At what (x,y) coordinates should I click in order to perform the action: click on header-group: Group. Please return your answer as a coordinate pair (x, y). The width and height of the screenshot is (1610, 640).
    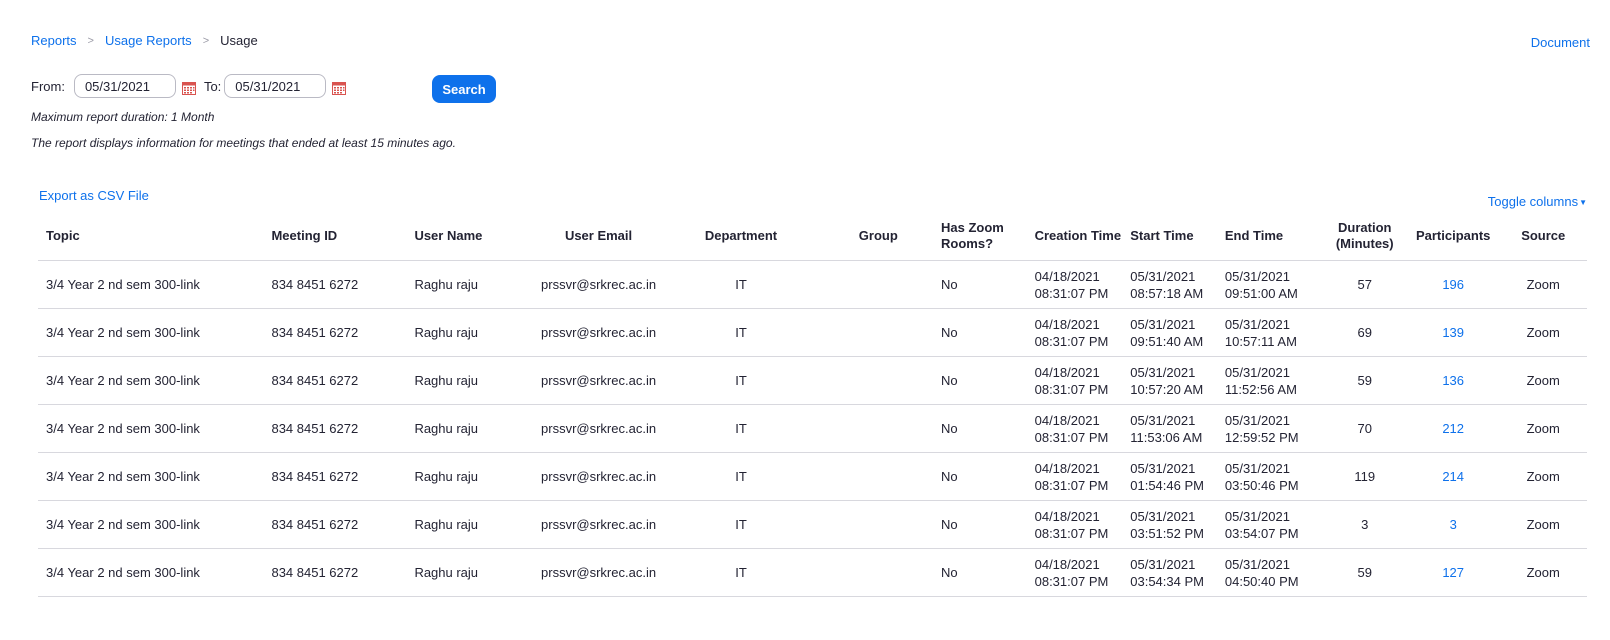
    Looking at the image, I should click on (878, 236).